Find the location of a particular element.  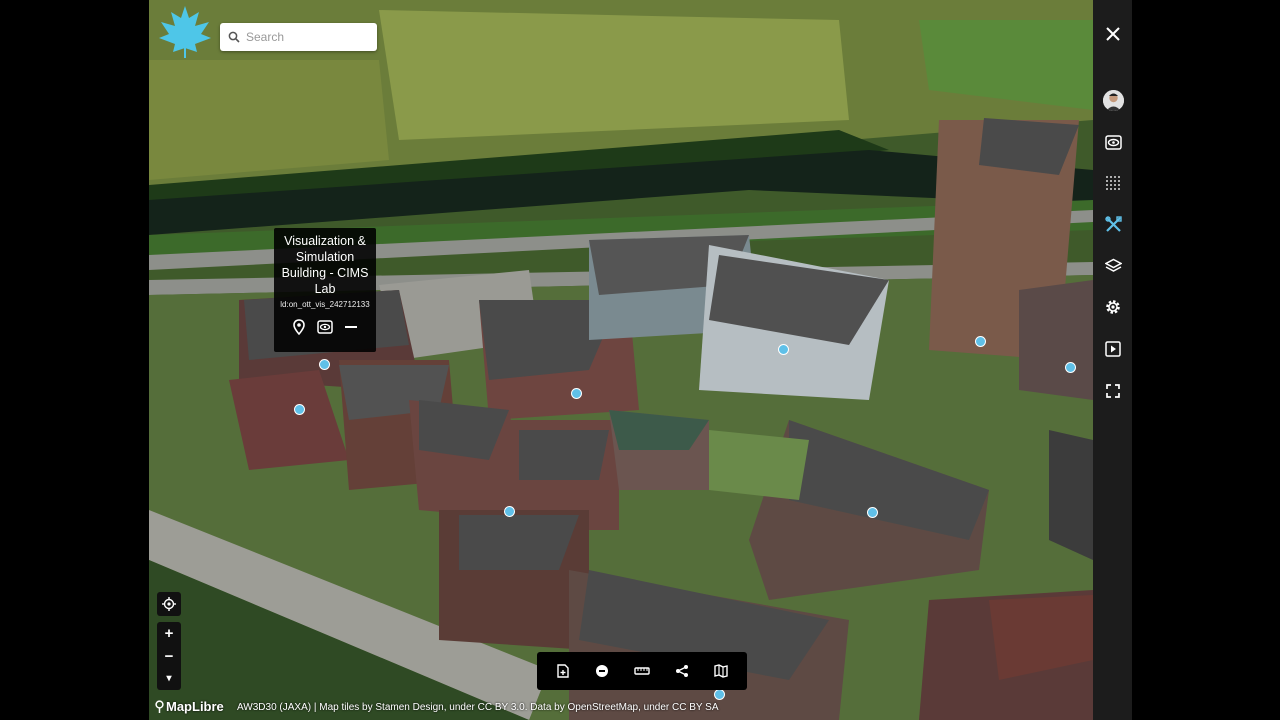

layers-button is located at coordinates (1113, 266).